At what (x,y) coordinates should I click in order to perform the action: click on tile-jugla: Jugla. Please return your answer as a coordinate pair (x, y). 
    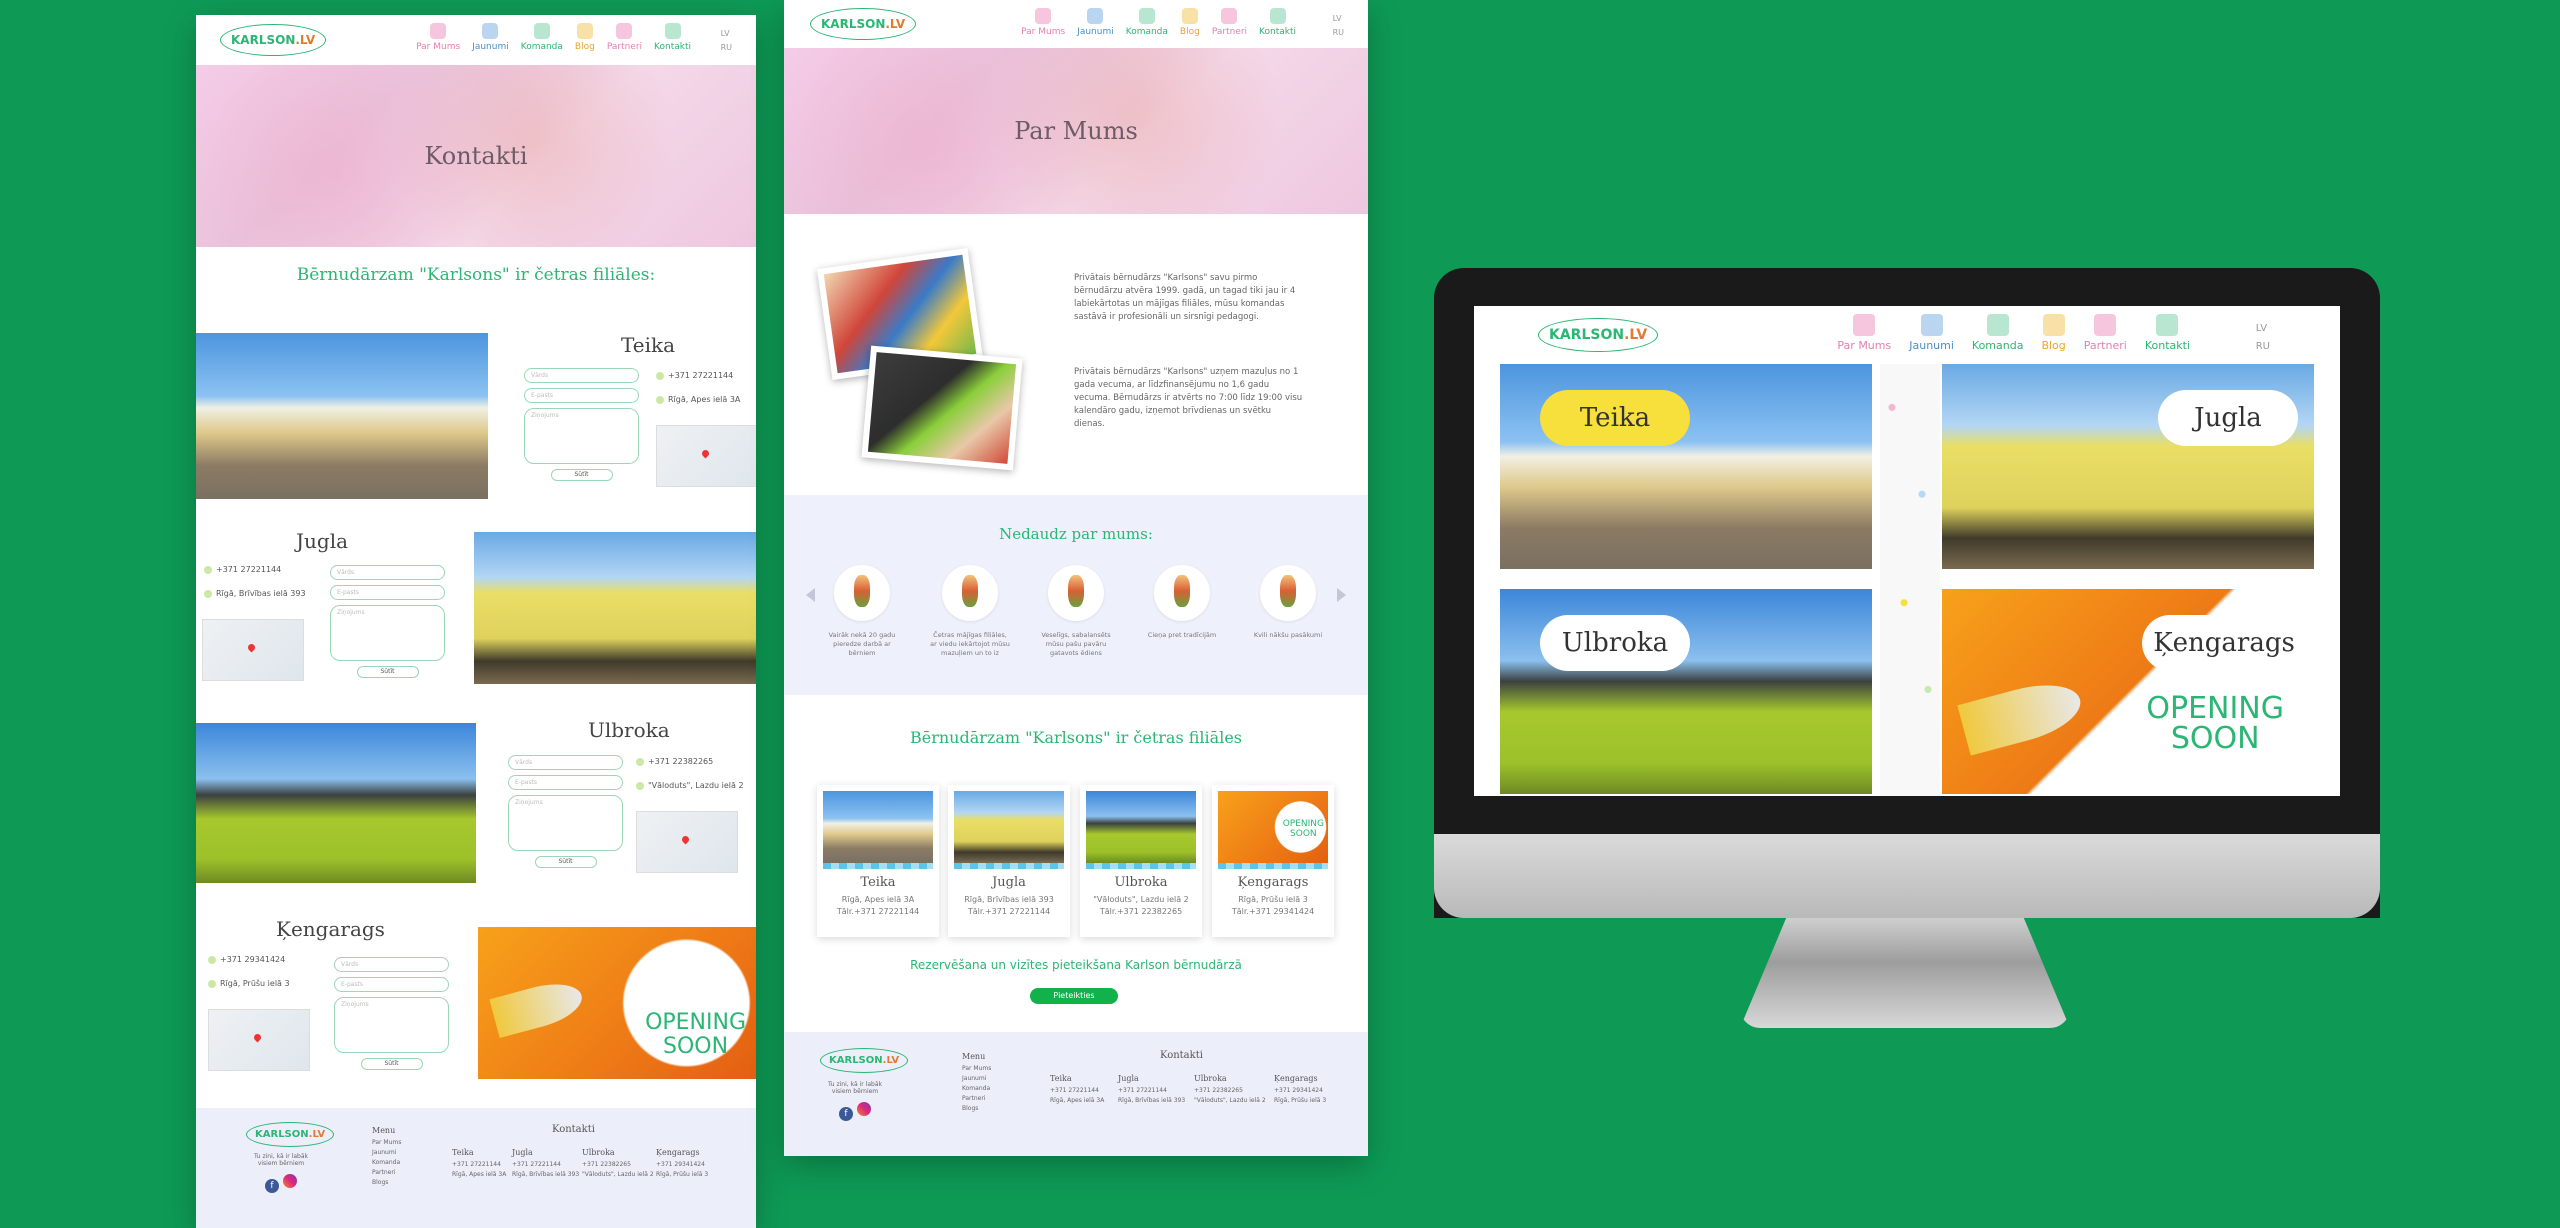
    Looking at the image, I should click on (2128, 466).